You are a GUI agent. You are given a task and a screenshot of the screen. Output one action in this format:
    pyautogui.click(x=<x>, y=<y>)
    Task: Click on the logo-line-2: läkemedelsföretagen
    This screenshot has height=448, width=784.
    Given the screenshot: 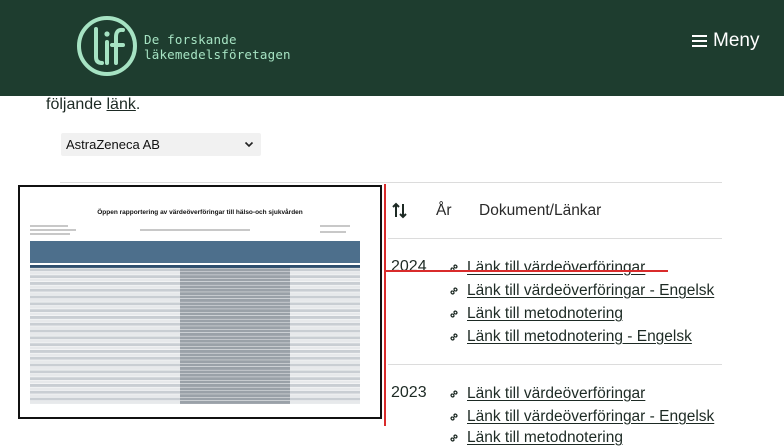 What is the action you would take?
    pyautogui.click(x=217, y=54)
    